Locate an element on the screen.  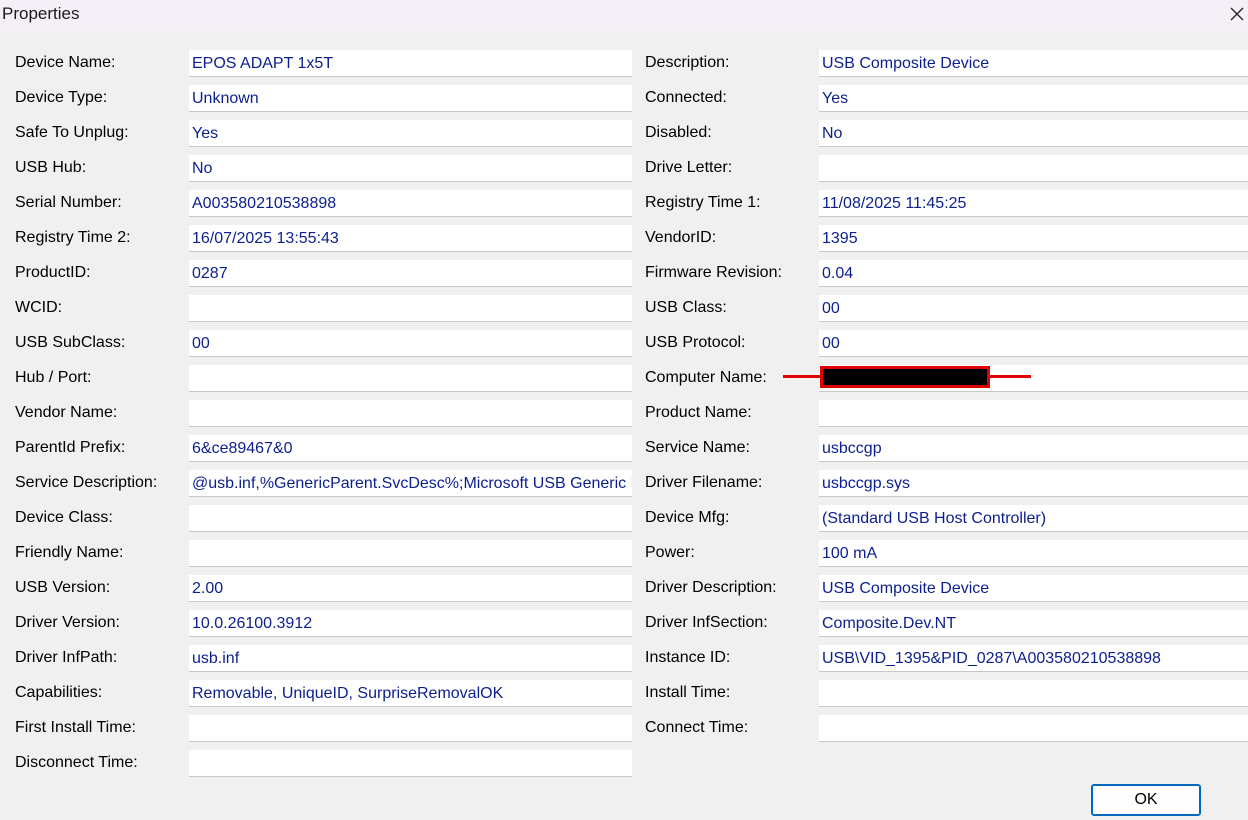
value-service-name: usbccgp is located at coordinates (1033, 448).